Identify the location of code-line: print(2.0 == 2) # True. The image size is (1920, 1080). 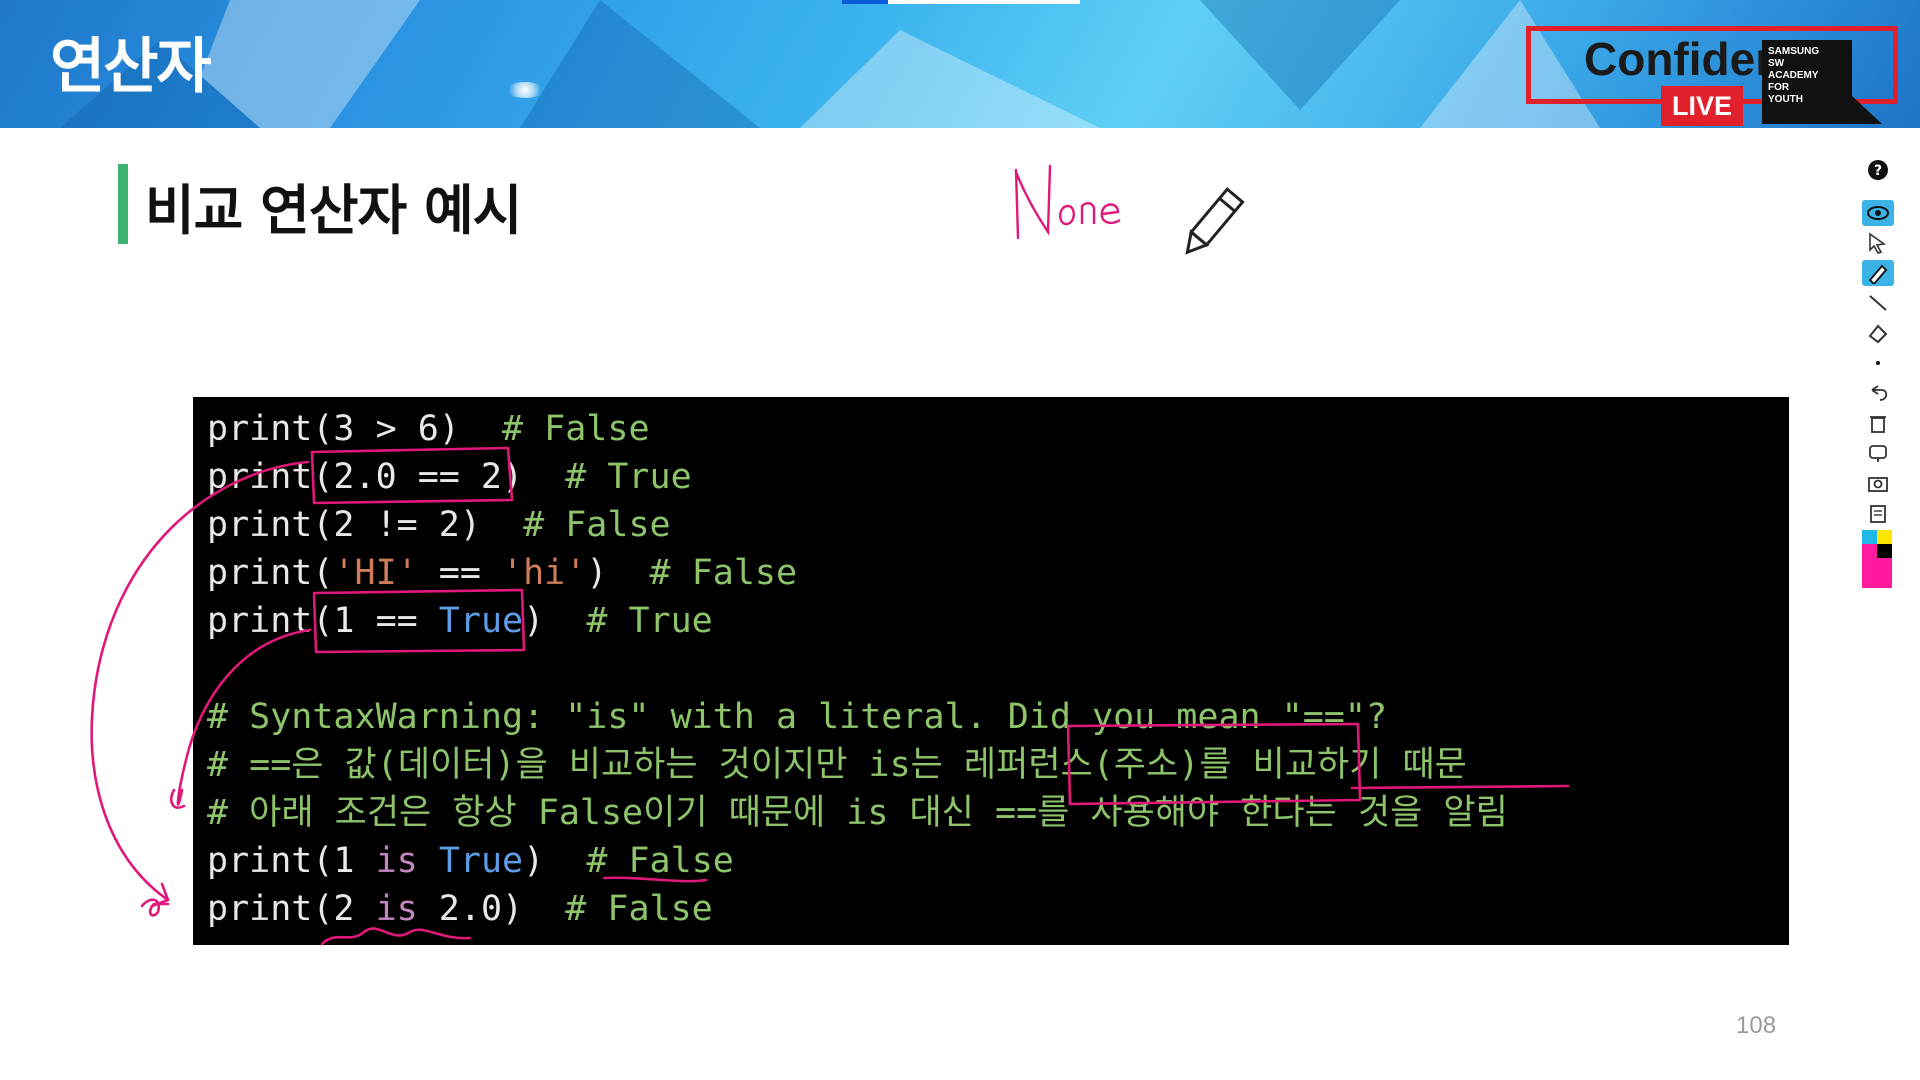
(449, 477).